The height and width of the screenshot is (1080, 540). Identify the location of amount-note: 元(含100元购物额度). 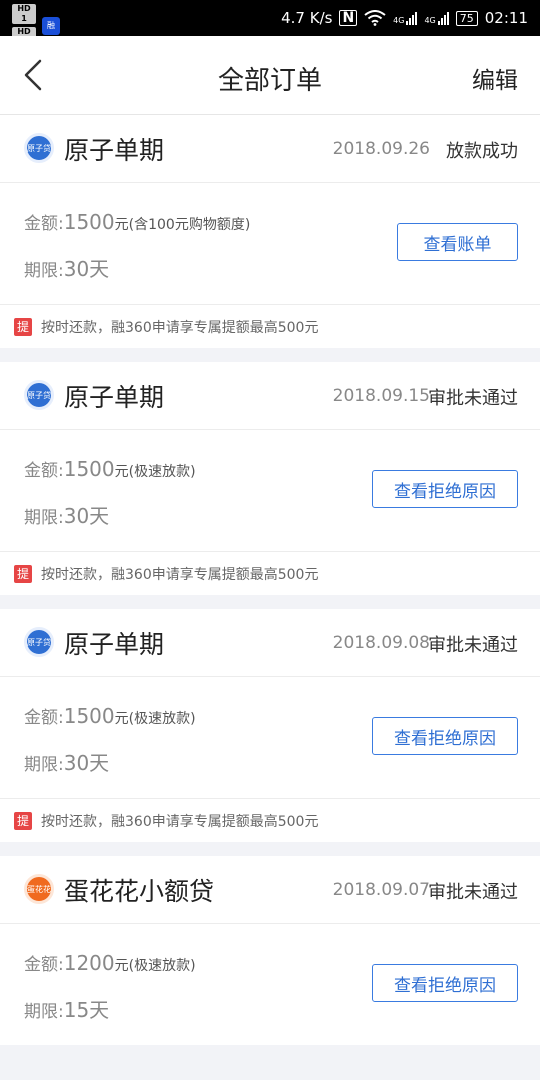
(182, 225).